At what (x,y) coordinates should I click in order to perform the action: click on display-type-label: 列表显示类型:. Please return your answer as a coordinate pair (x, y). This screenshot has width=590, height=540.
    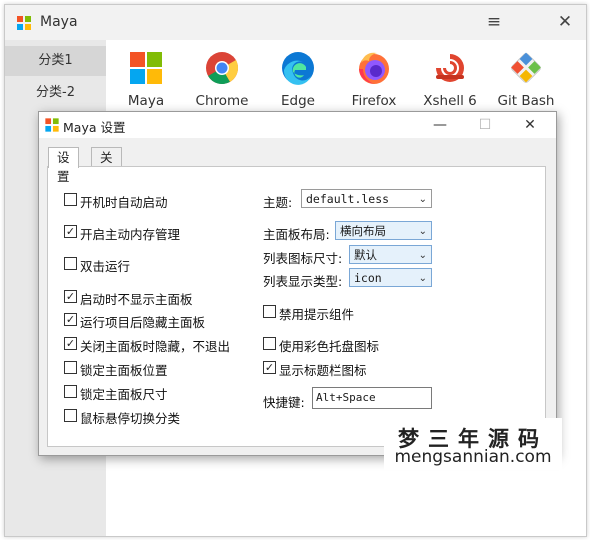
    Looking at the image, I should click on (303, 281).